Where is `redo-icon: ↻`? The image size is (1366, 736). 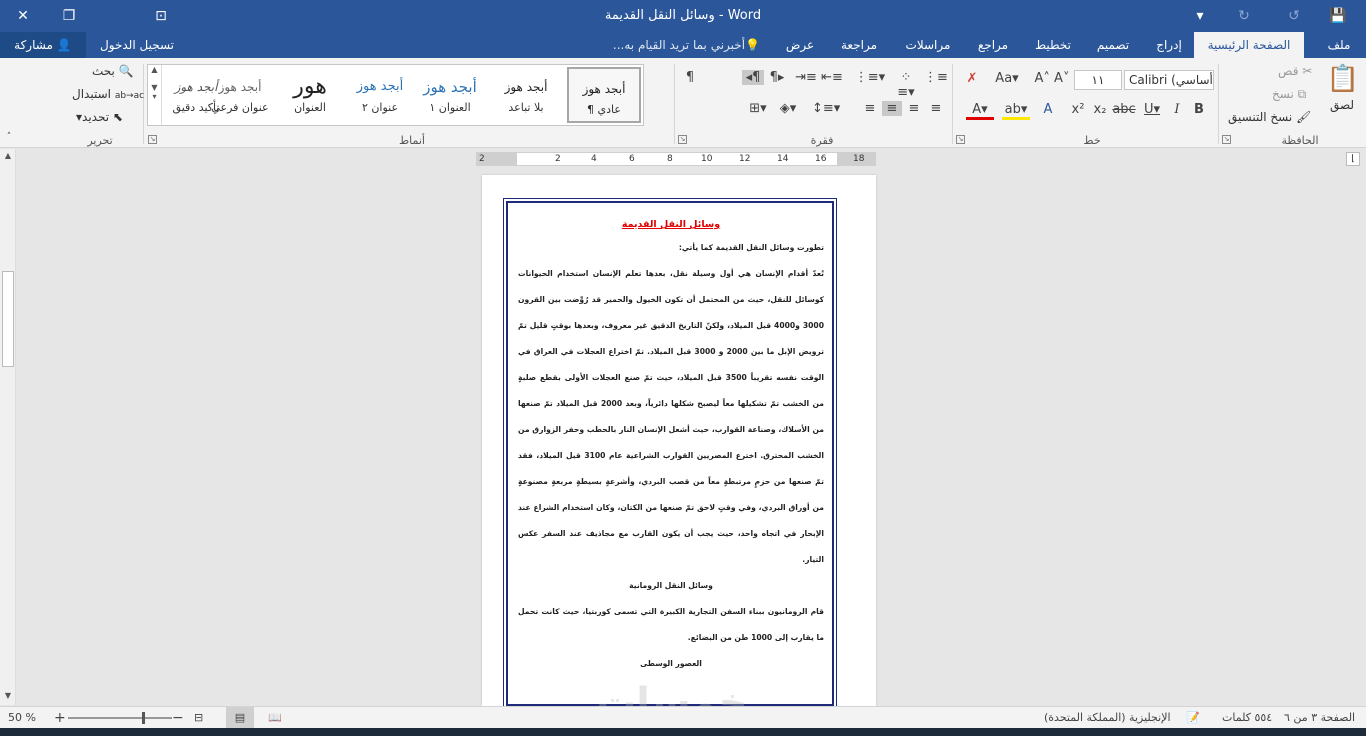 redo-icon: ↻ is located at coordinates (1244, 16).